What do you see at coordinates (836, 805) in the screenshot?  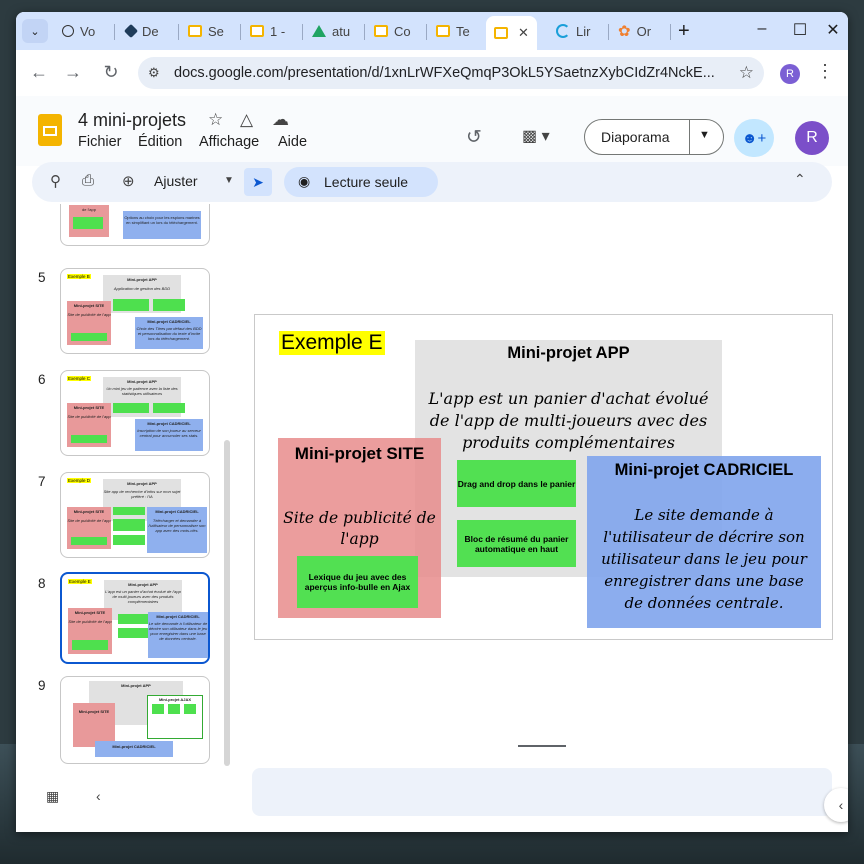 I see `side-panel-toggle: ‹` at bounding box center [836, 805].